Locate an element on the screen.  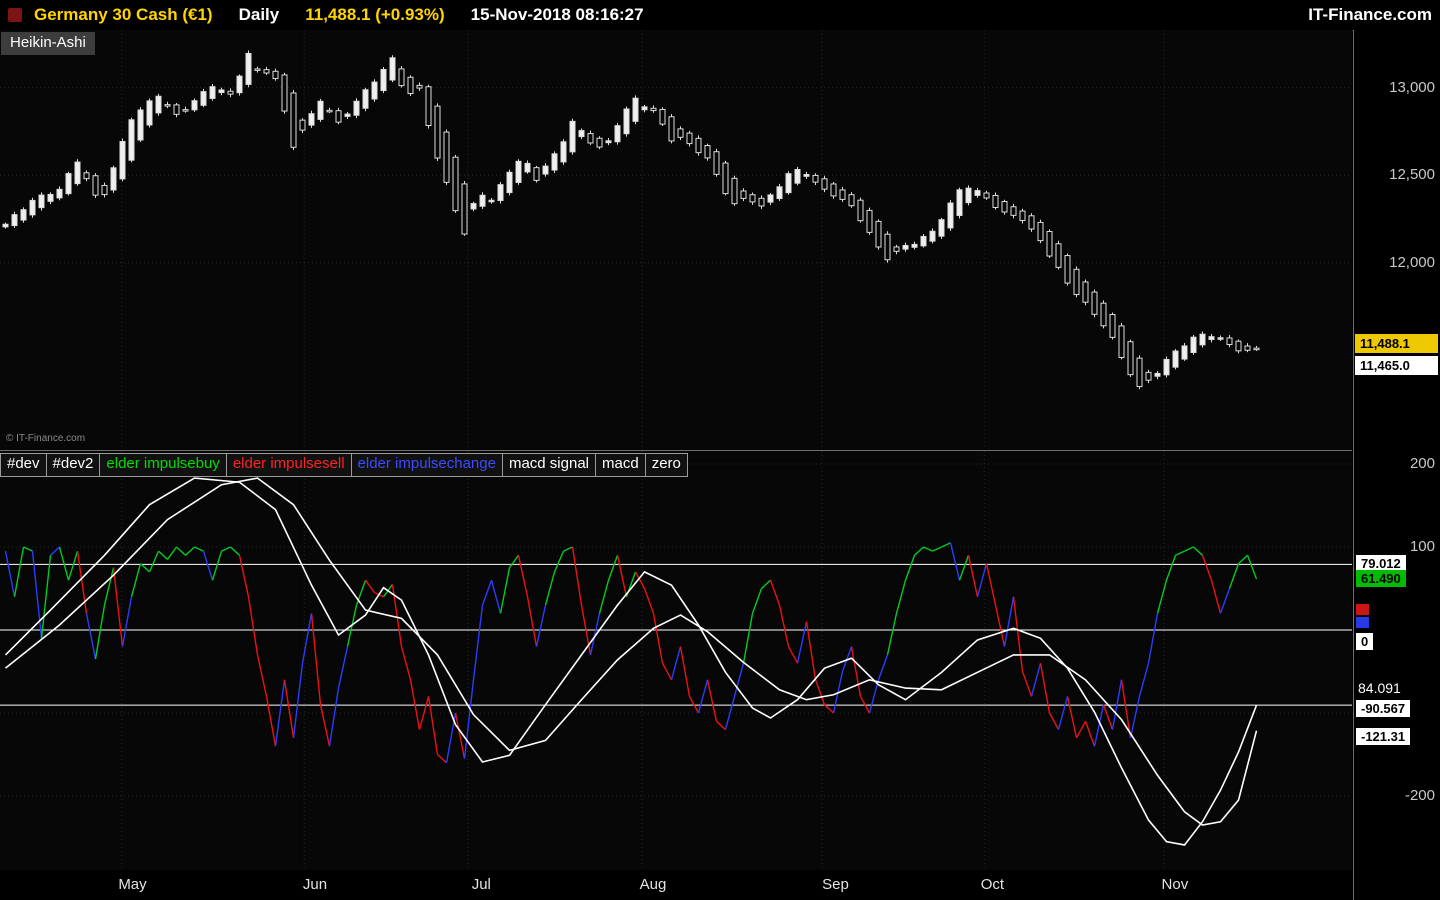
last-price-change: 11,488.1 (+0.93%) is located at coordinates (375, 14).